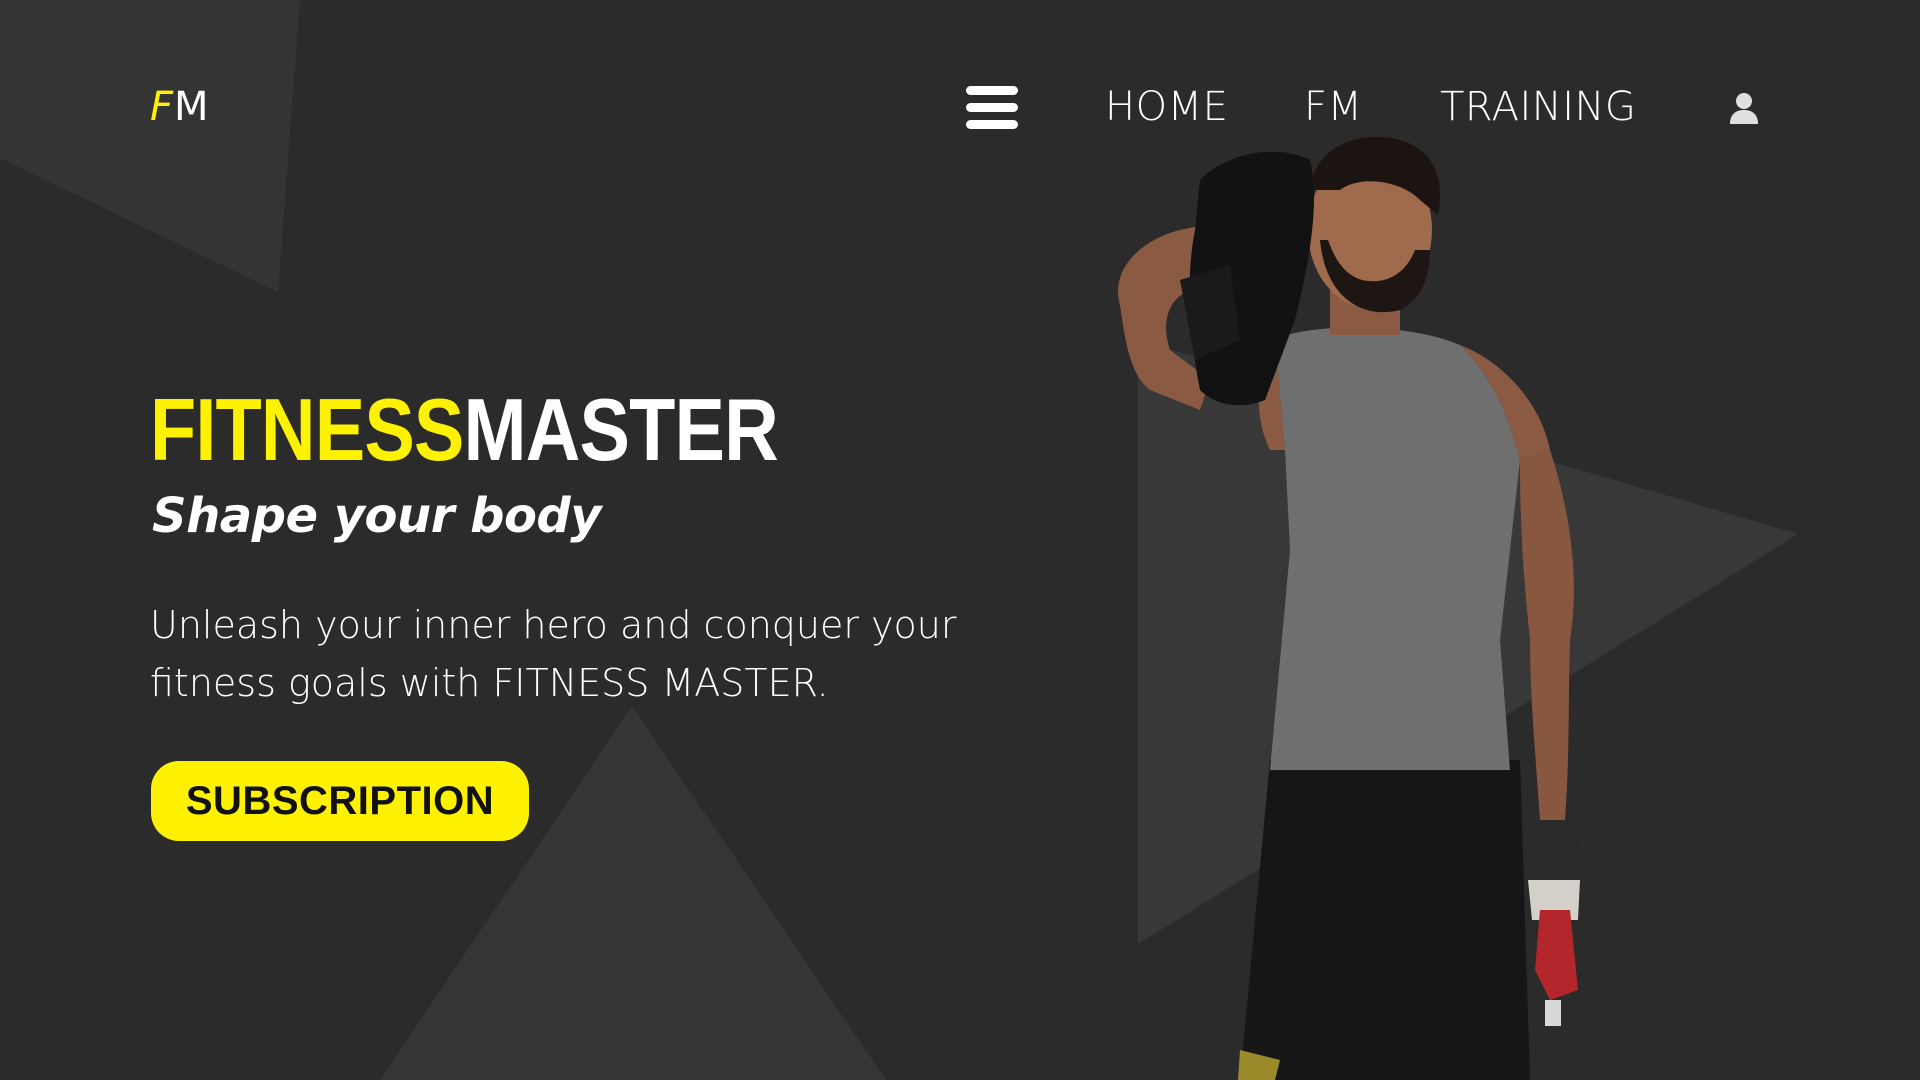  I want to click on subscription-button: SUBSCRIPTION, so click(340, 801).